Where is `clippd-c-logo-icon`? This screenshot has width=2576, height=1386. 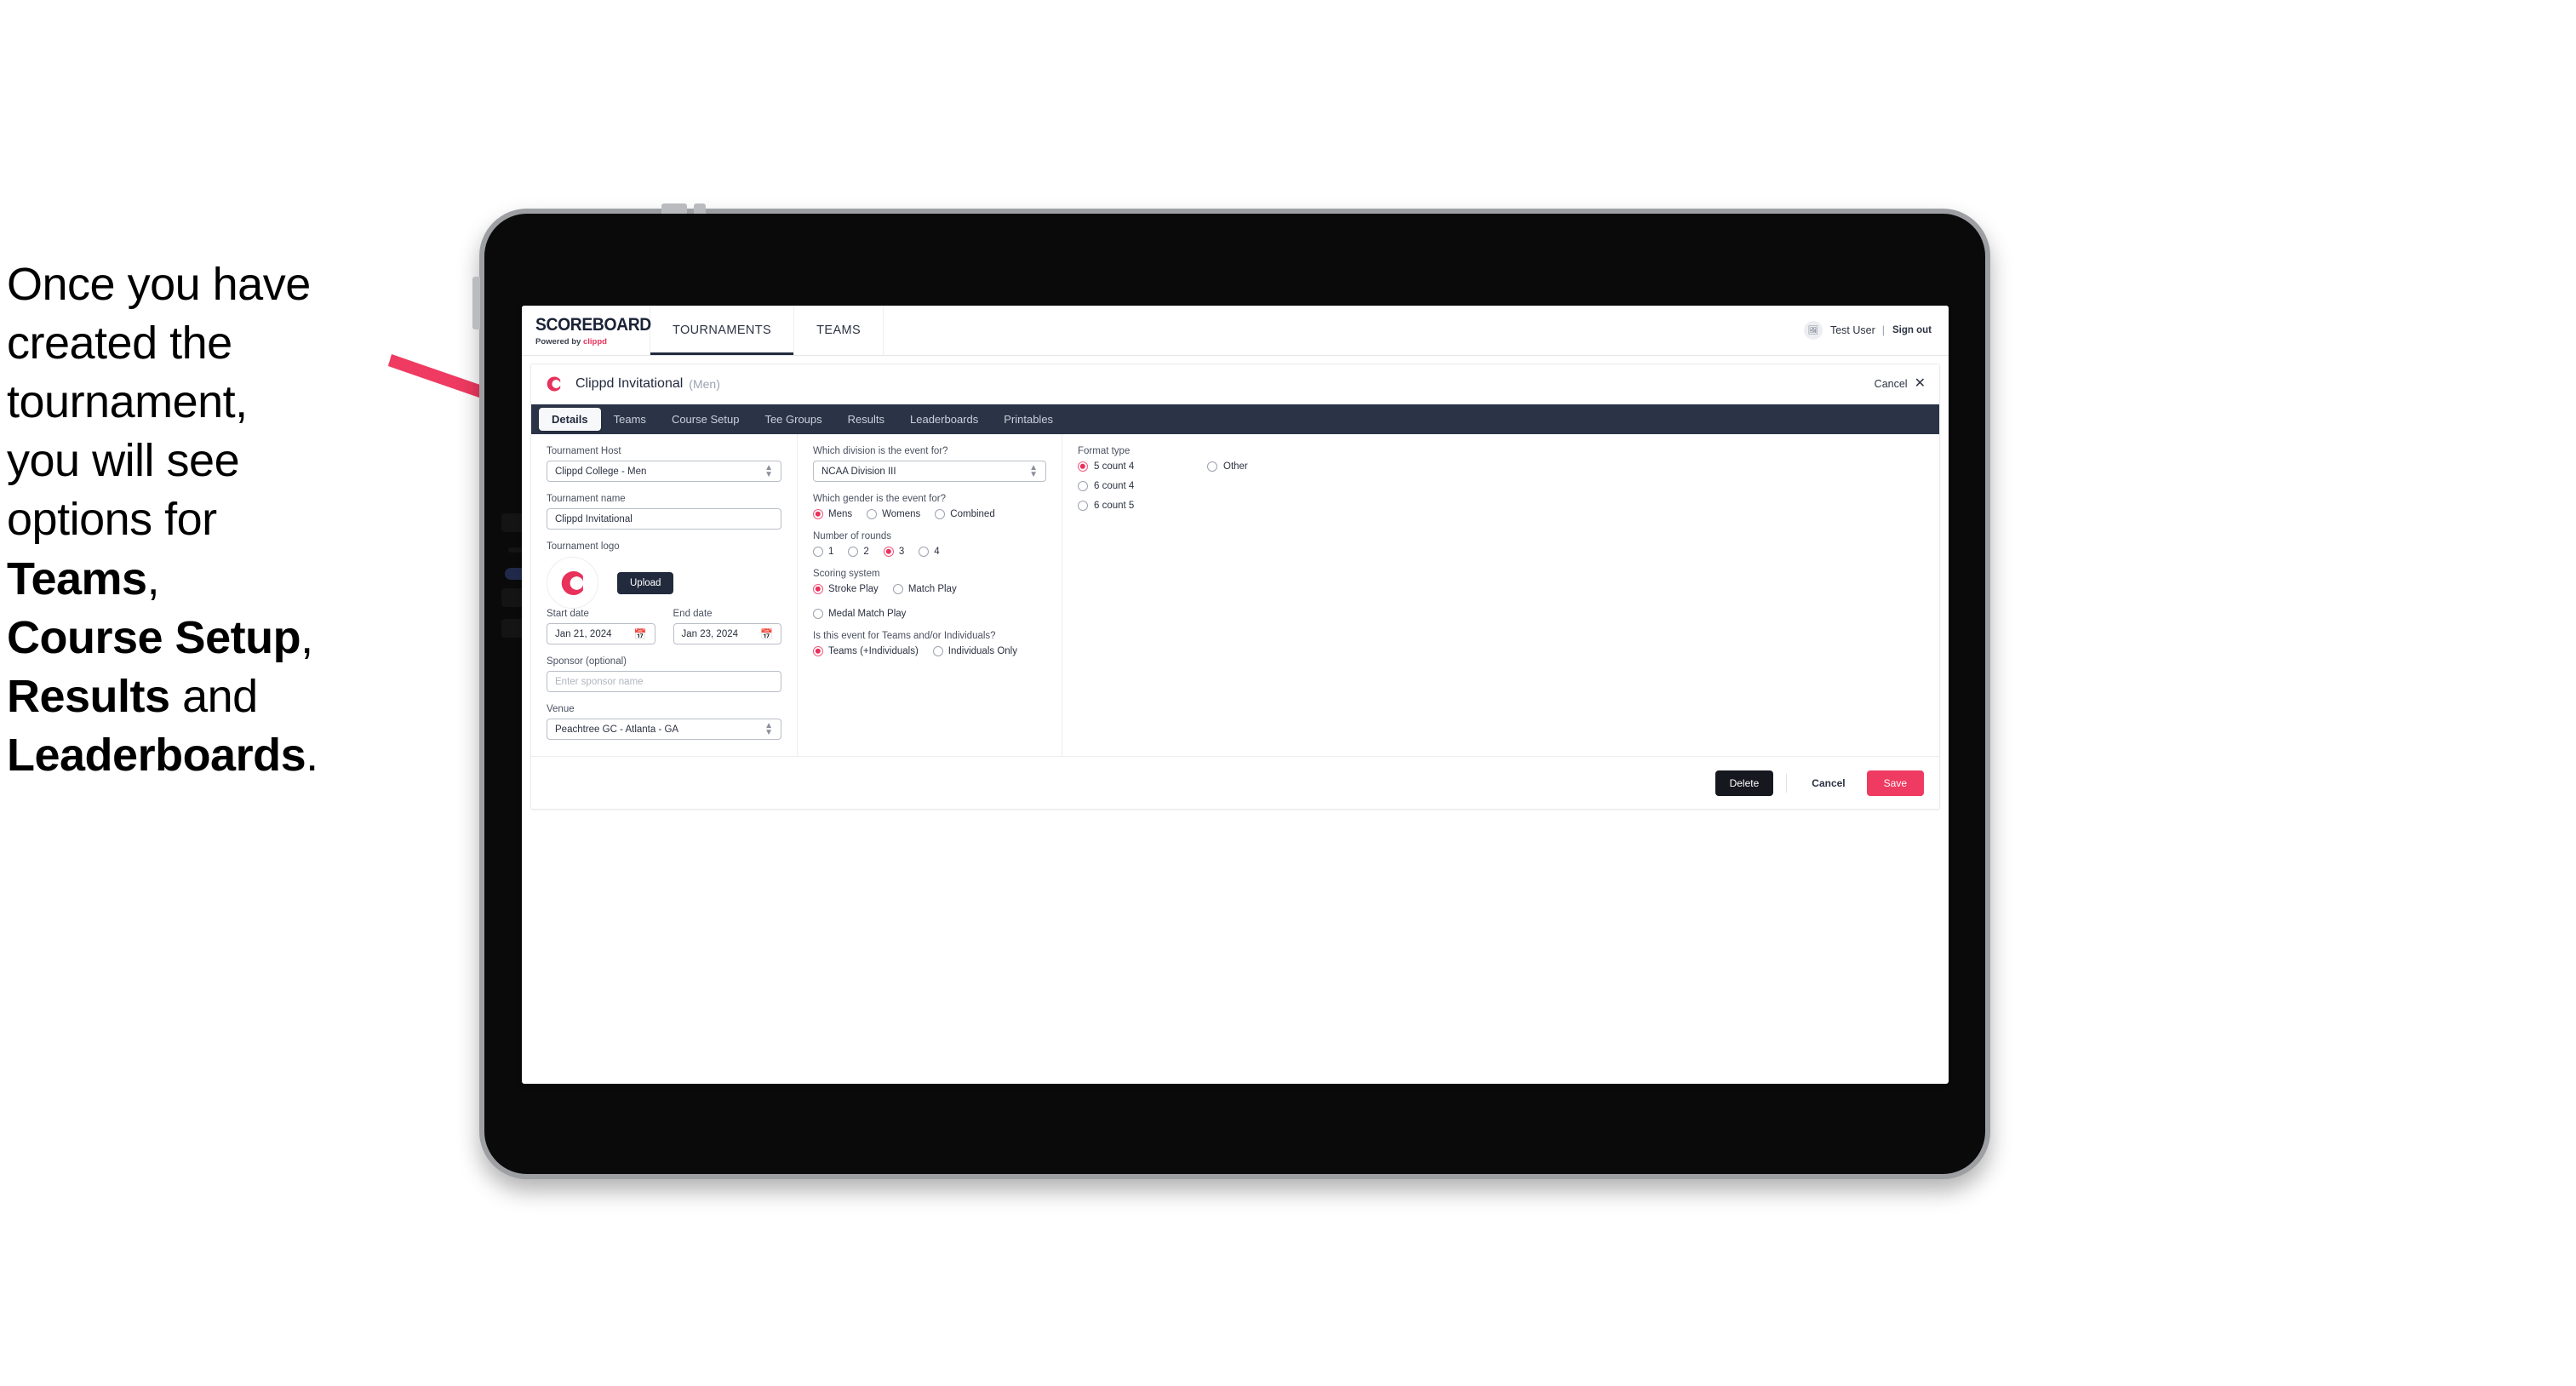 clippd-c-logo-icon is located at coordinates (572, 582).